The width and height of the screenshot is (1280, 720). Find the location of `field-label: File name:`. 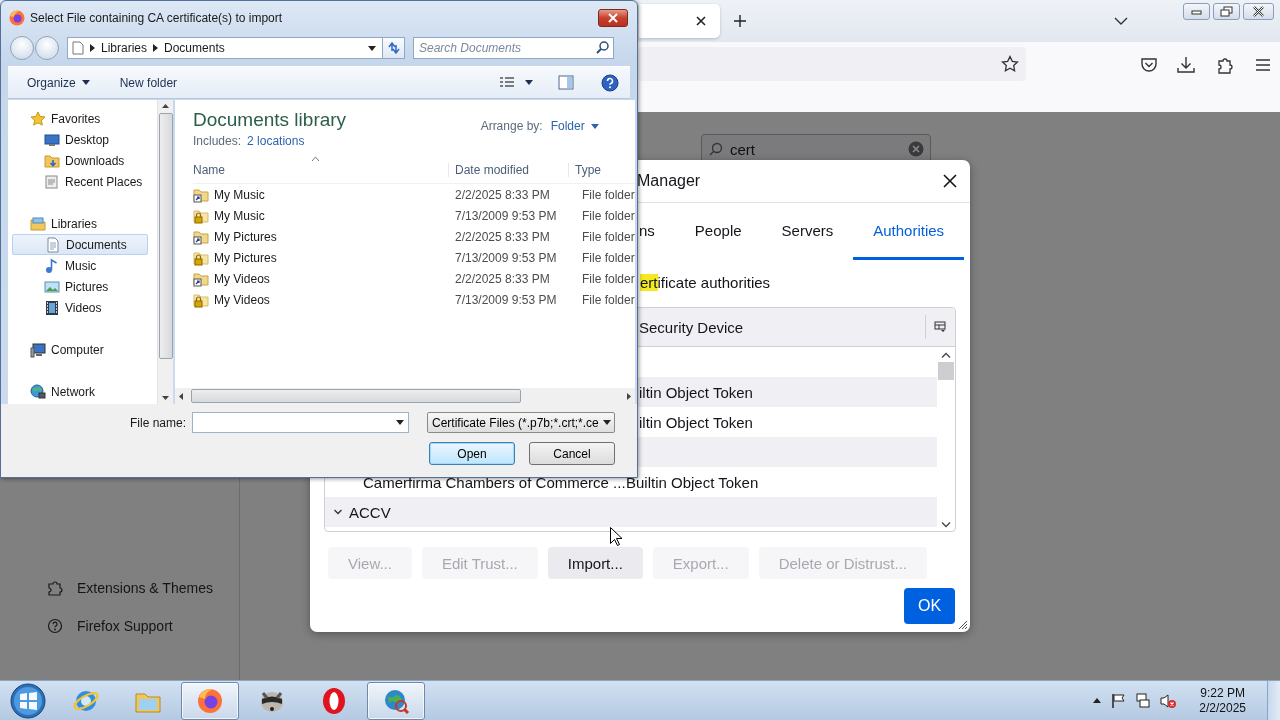

field-label: File name: is located at coordinates (157, 422).